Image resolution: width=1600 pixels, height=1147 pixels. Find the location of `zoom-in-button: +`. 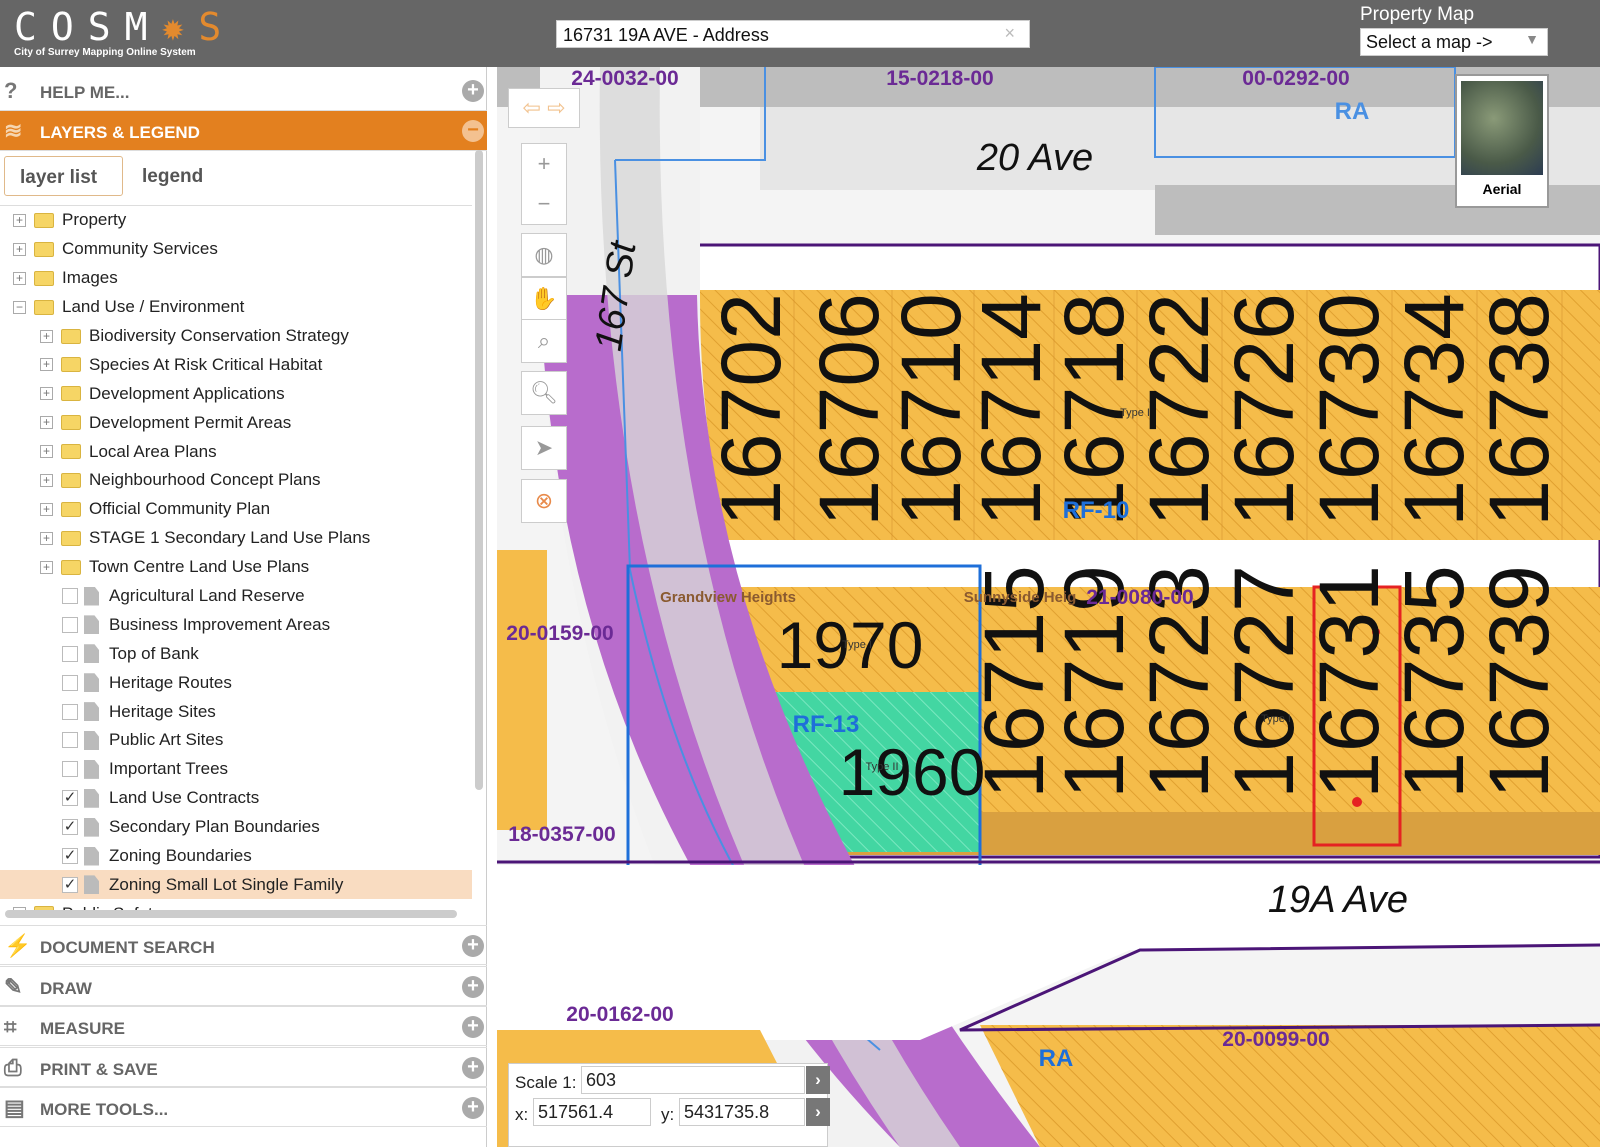

zoom-in-button: + is located at coordinates (544, 164).